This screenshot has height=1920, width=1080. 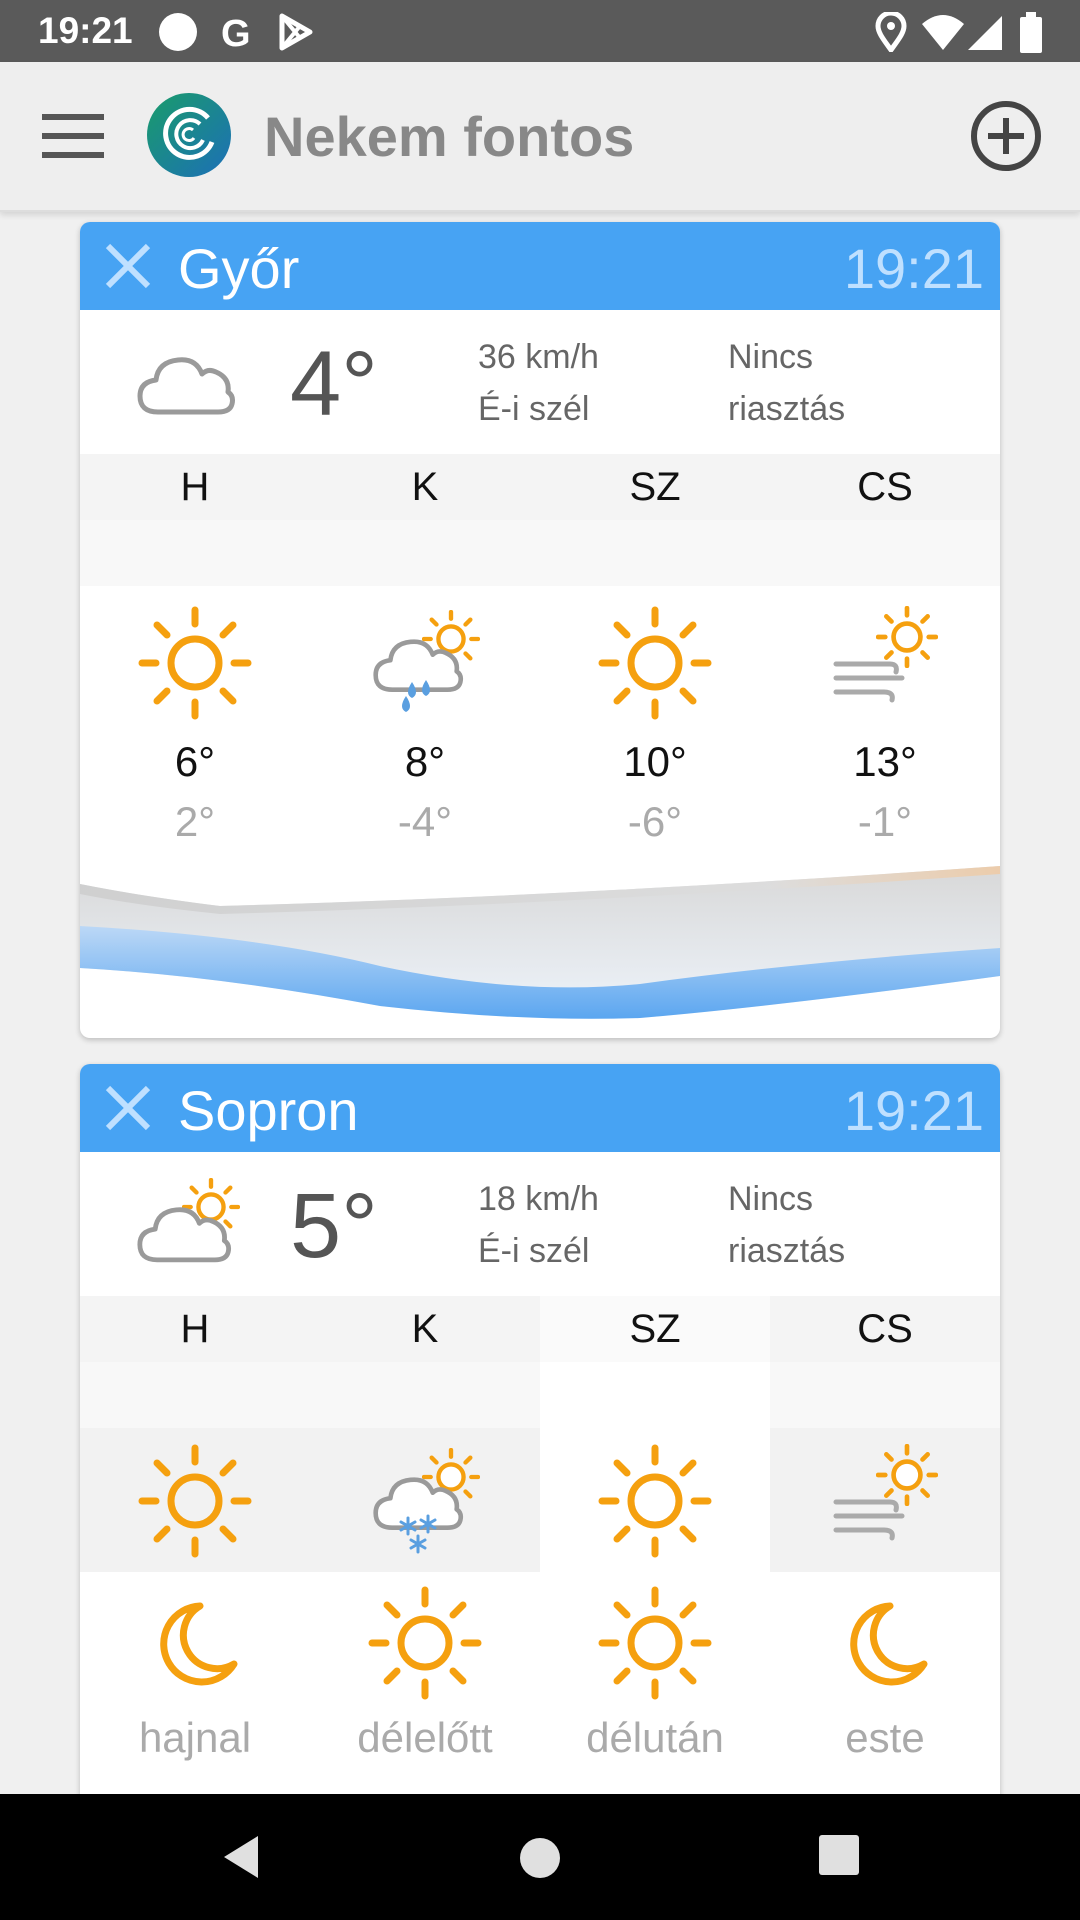 I want to click on period-label: délelőtt, so click(x=425, y=1737).